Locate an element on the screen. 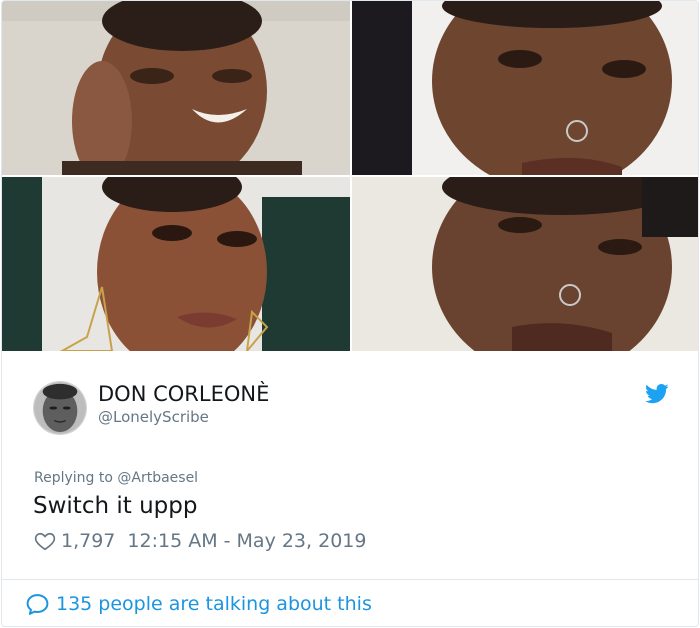  like-count: 1,797 is located at coordinates (88, 541).